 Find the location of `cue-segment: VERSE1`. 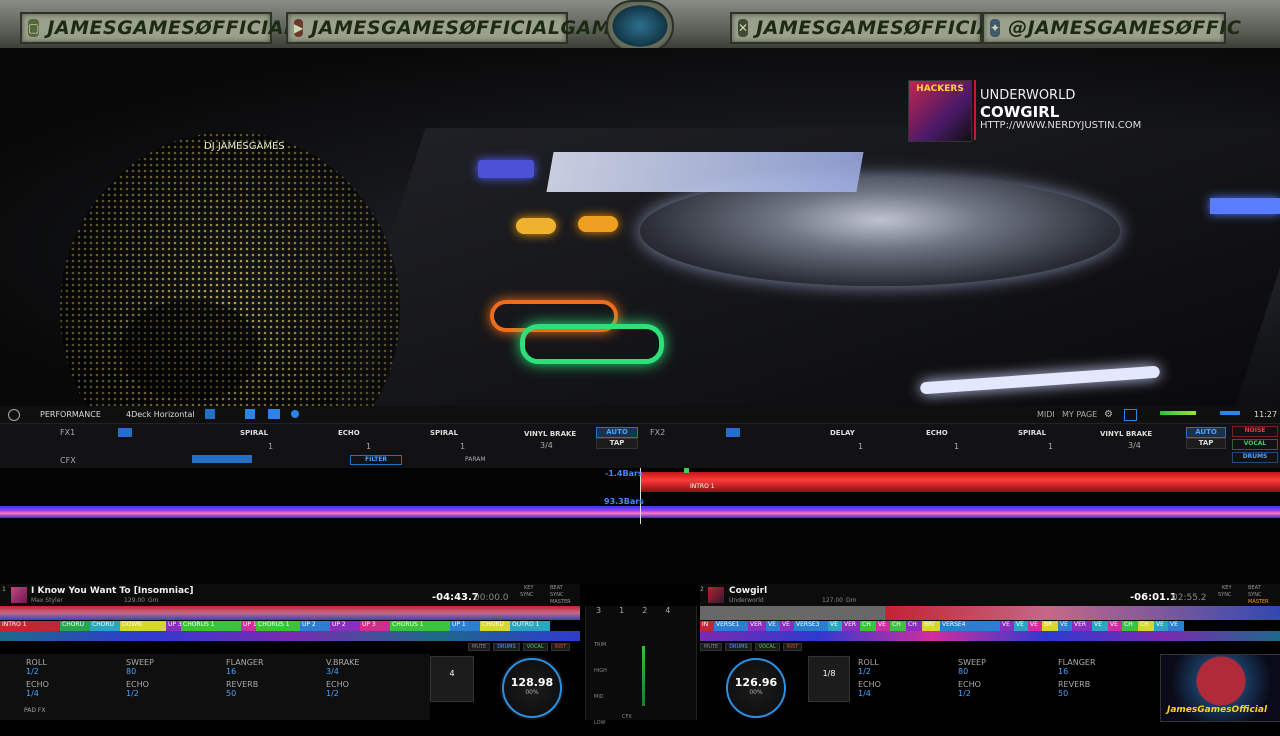

cue-segment: VERSE1 is located at coordinates (731, 626).